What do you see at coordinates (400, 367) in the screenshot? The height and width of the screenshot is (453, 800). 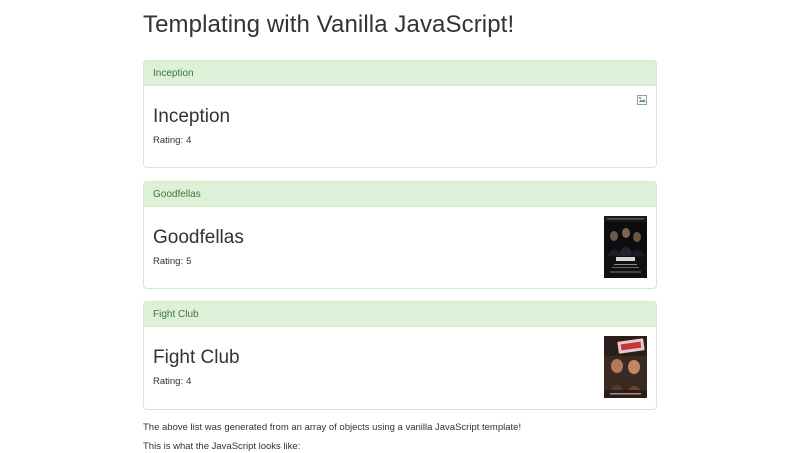 I see `panel-body: Fight Club Rating: 4` at bounding box center [400, 367].